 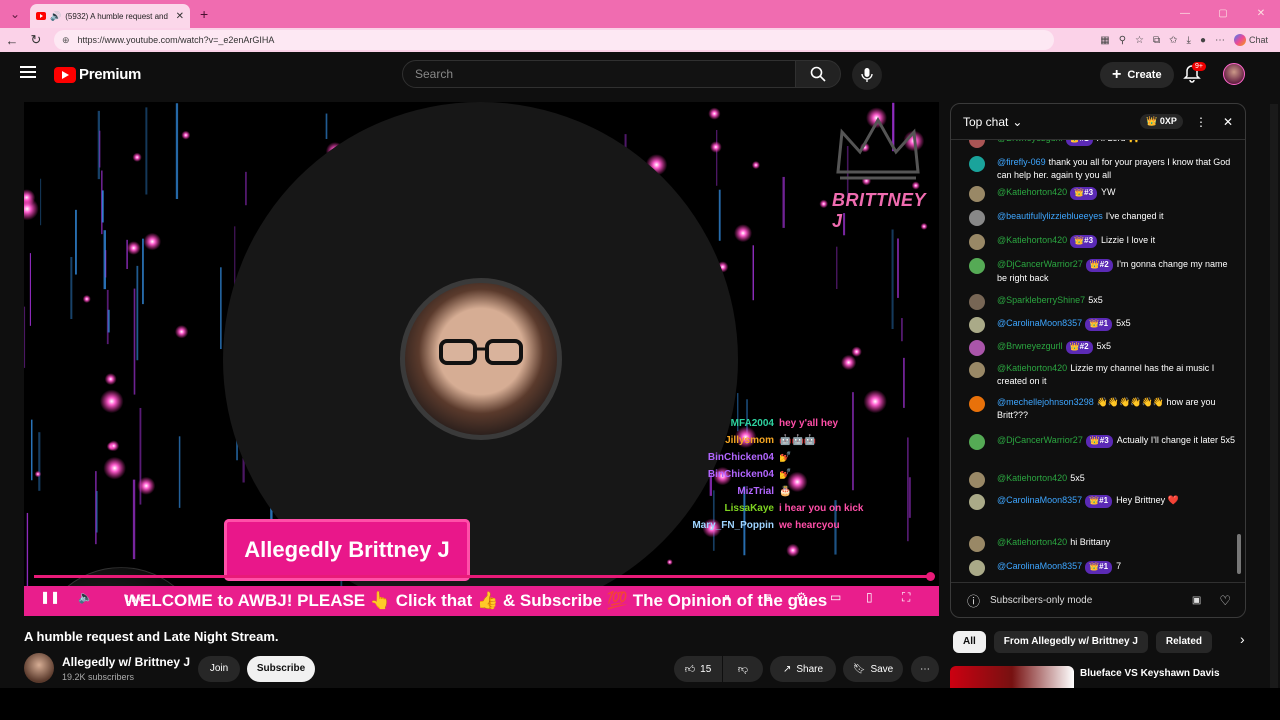 What do you see at coordinates (698, 669) in the screenshot?
I see `like-button: 👍︎ 15` at bounding box center [698, 669].